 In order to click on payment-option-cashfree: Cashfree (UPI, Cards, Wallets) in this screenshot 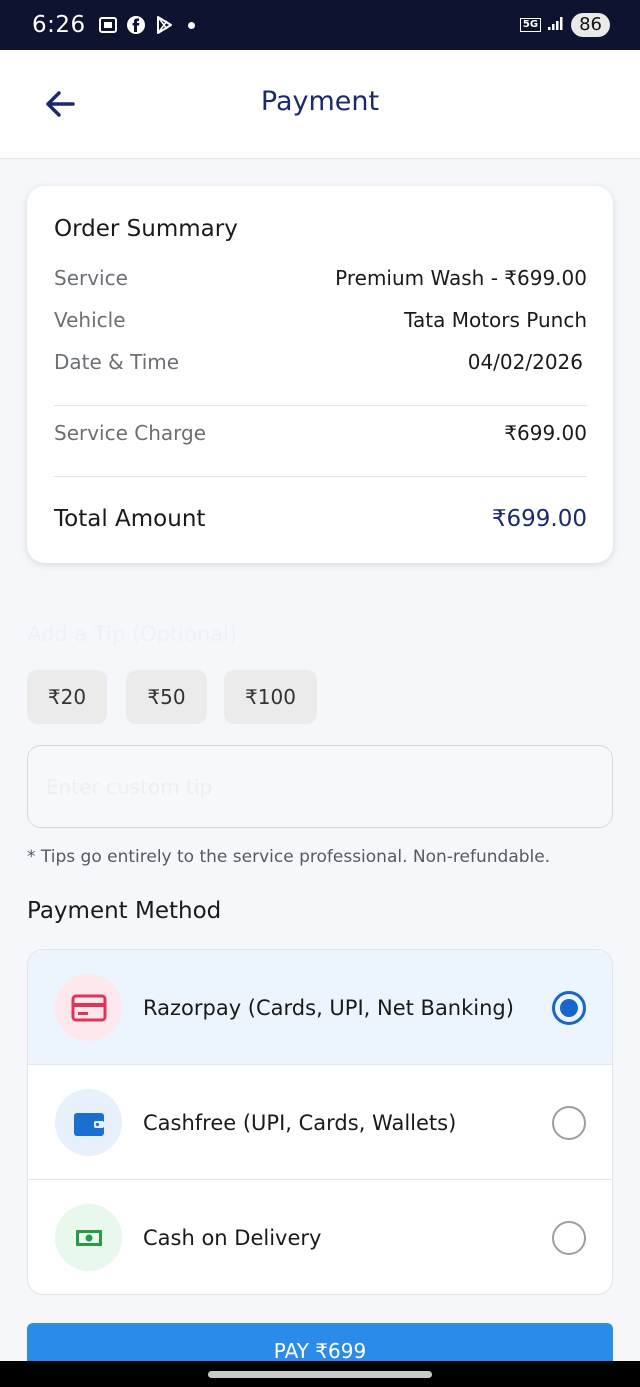, I will do `click(320, 1122)`.